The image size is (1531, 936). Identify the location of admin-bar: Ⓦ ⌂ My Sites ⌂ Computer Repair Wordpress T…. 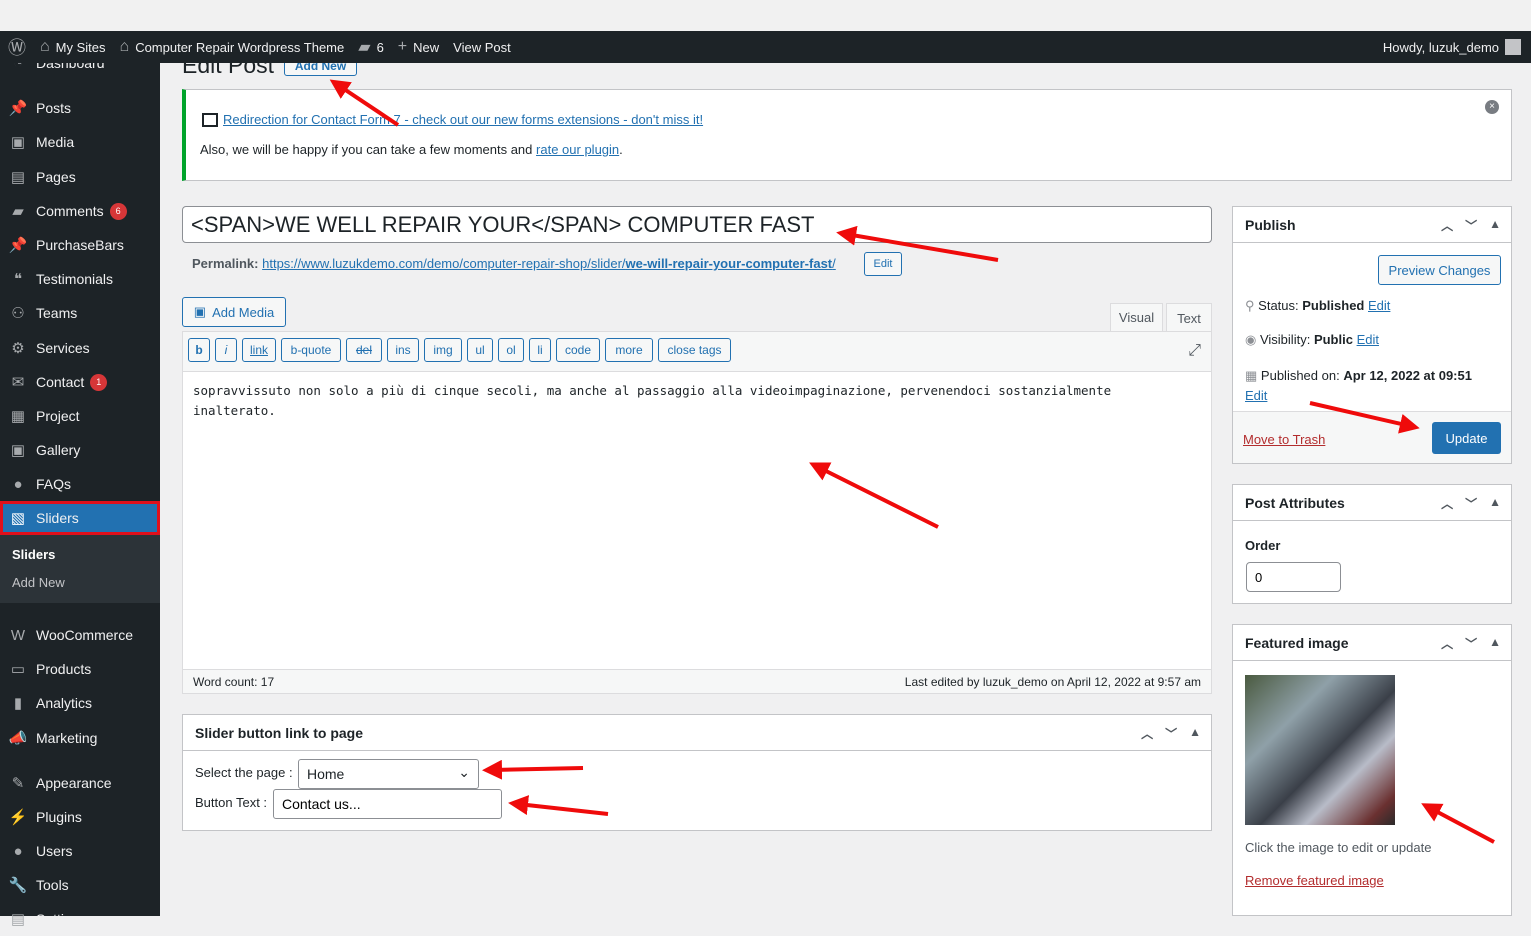
(765, 47).